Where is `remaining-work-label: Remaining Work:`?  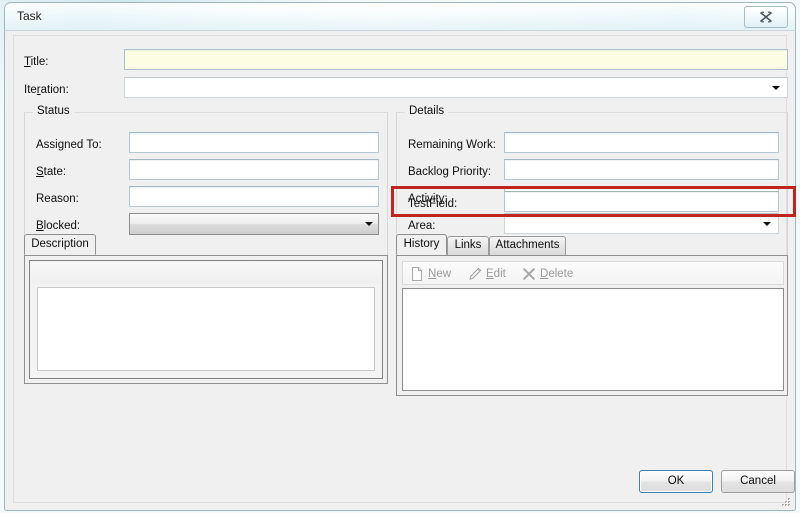
remaining-work-label: Remaining Work: is located at coordinates (452, 145).